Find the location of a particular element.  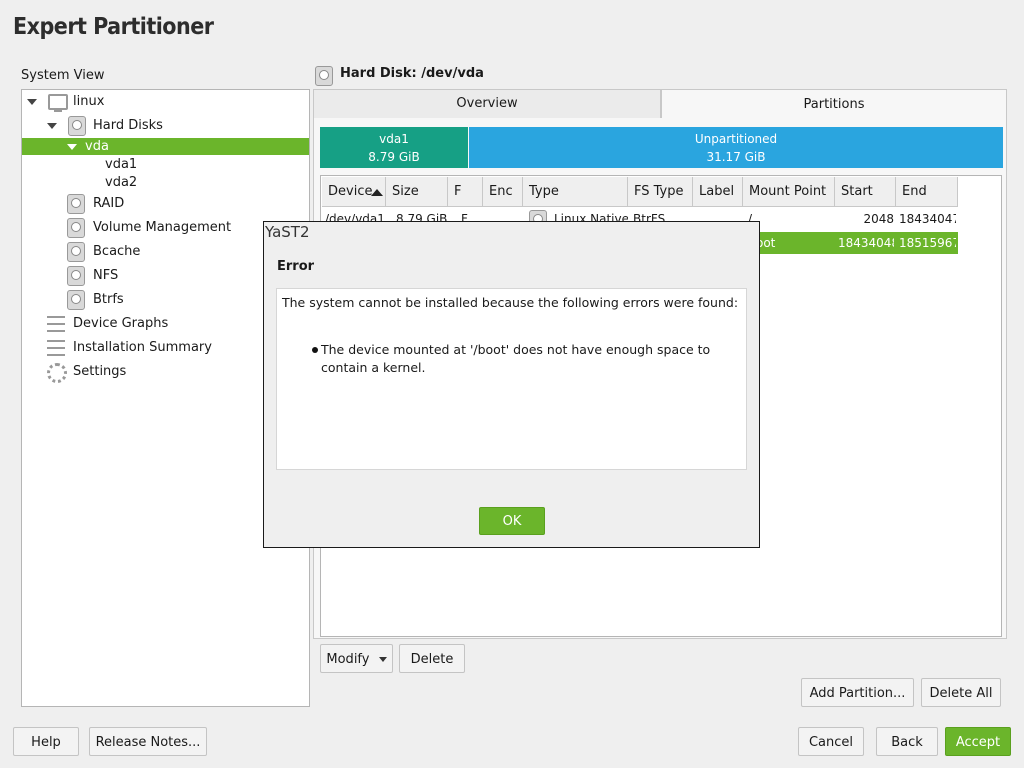

raid-icon is located at coordinates (76, 204).